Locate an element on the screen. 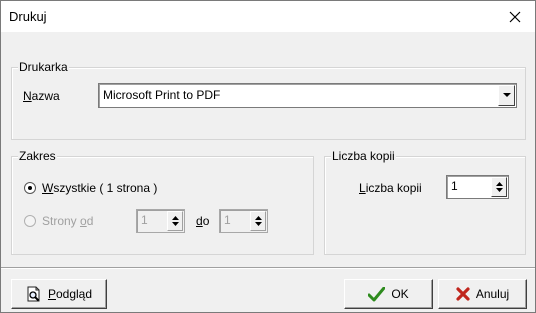 The image size is (536, 313). page-to-spin-buttons is located at coordinates (258, 221).